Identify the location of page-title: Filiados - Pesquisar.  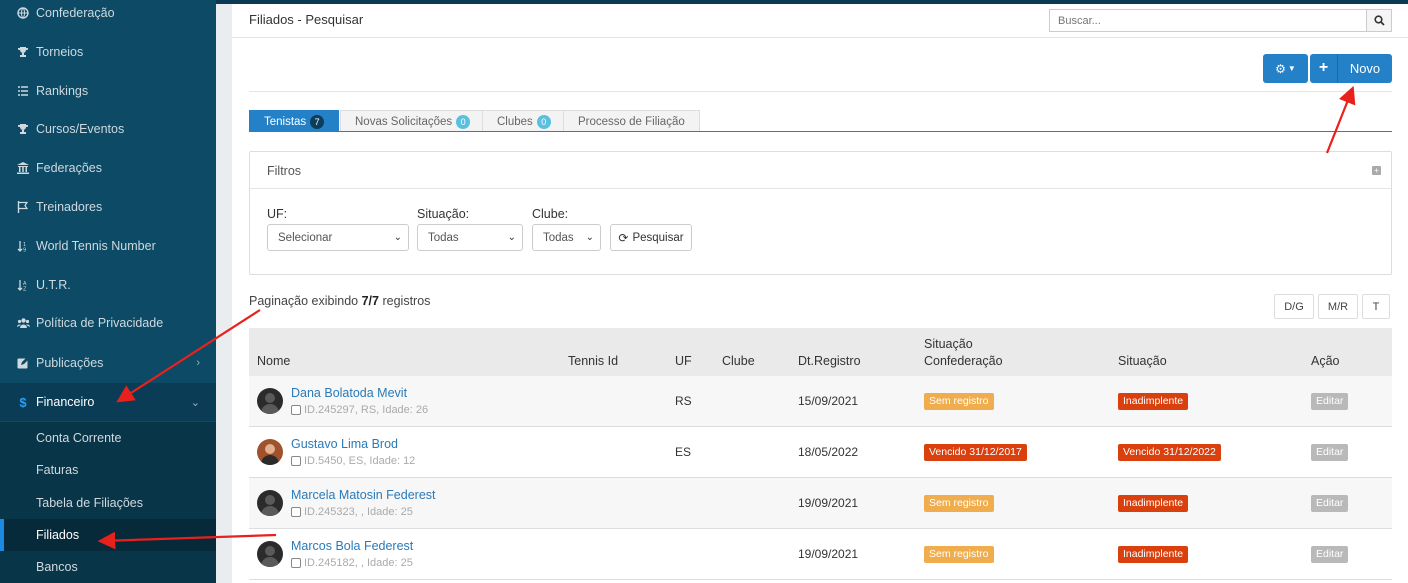
(306, 19).